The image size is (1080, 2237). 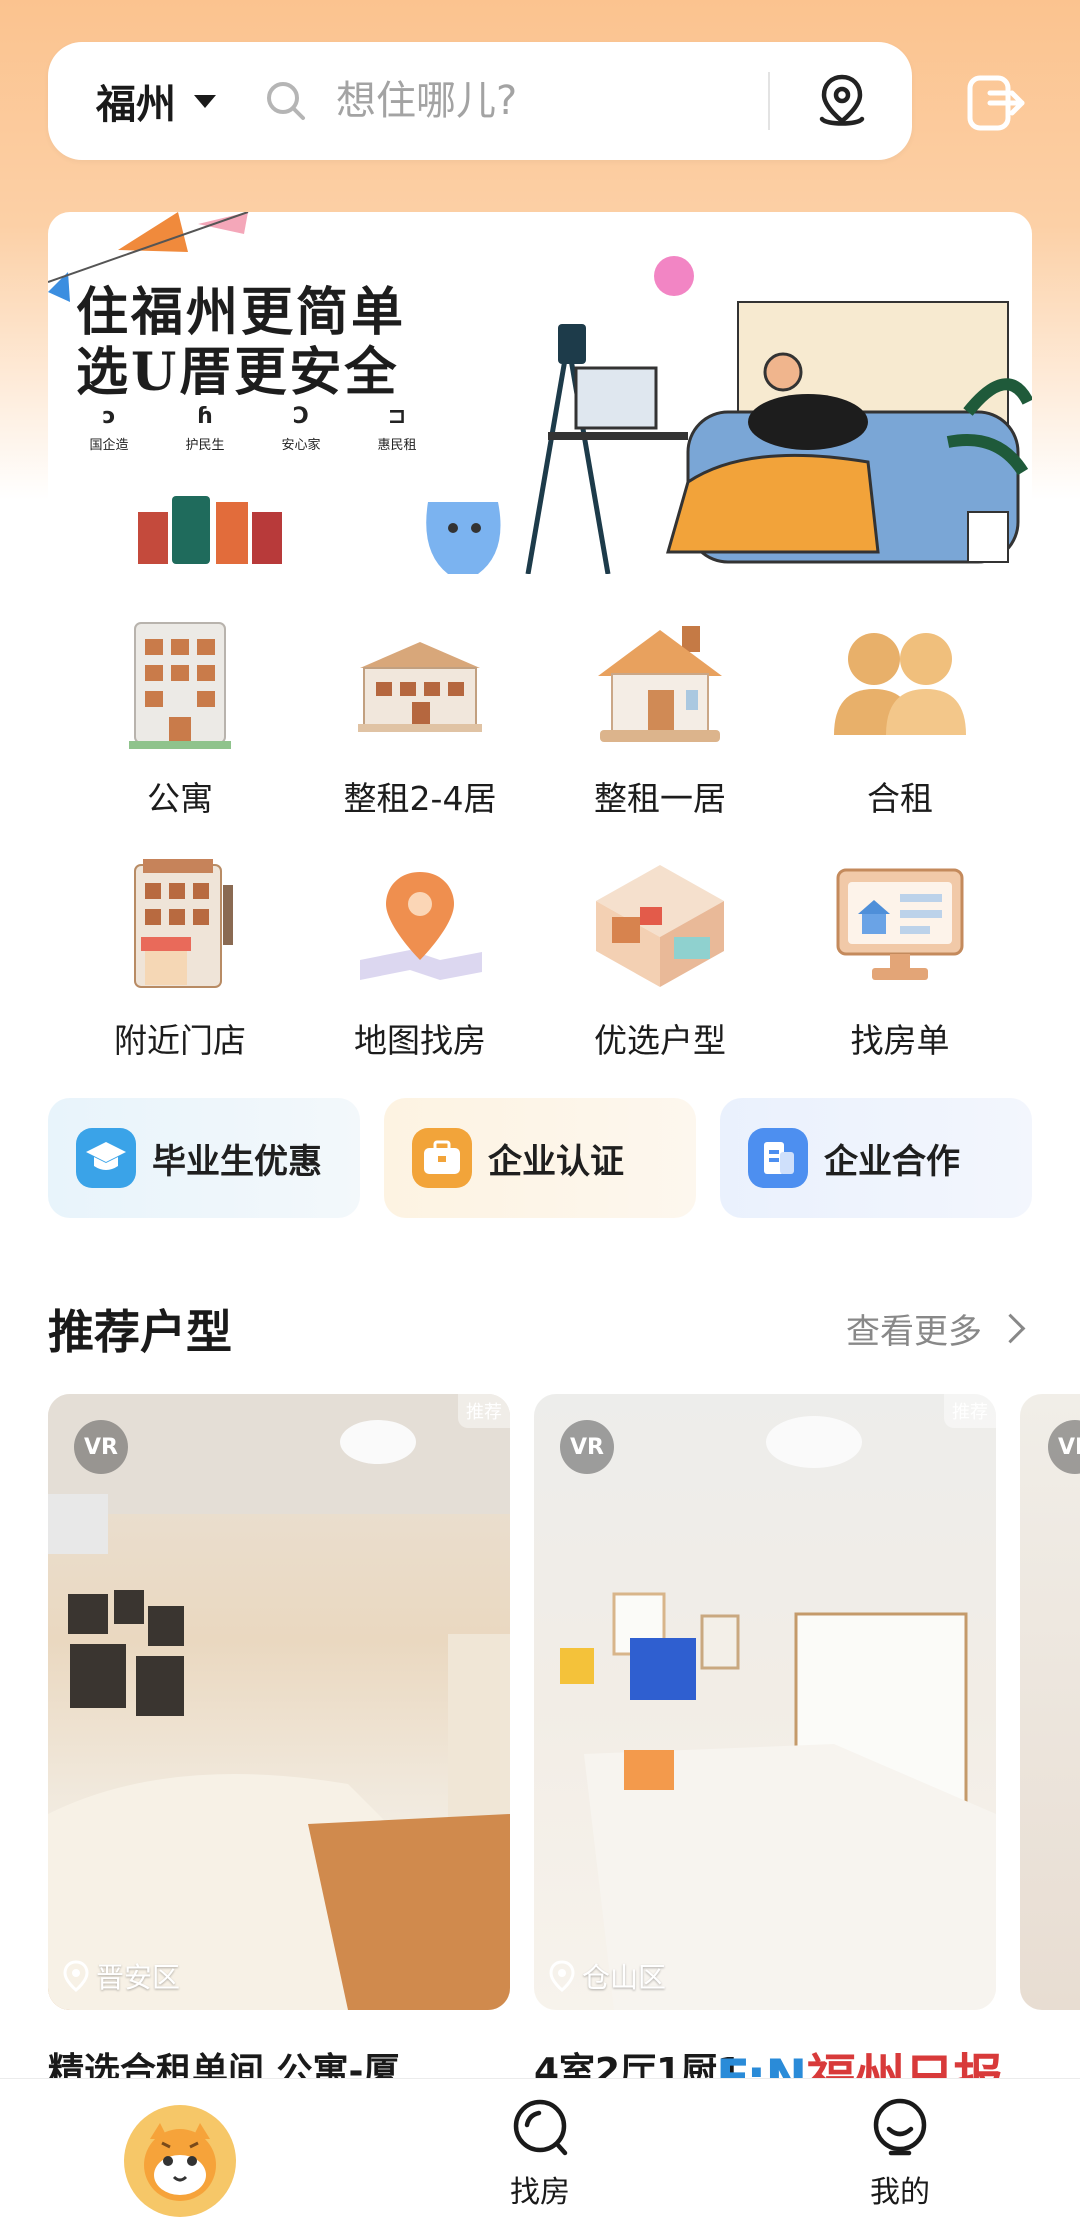 I want to click on pill-label: 毕业生优惠, so click(x=237, y=1161).